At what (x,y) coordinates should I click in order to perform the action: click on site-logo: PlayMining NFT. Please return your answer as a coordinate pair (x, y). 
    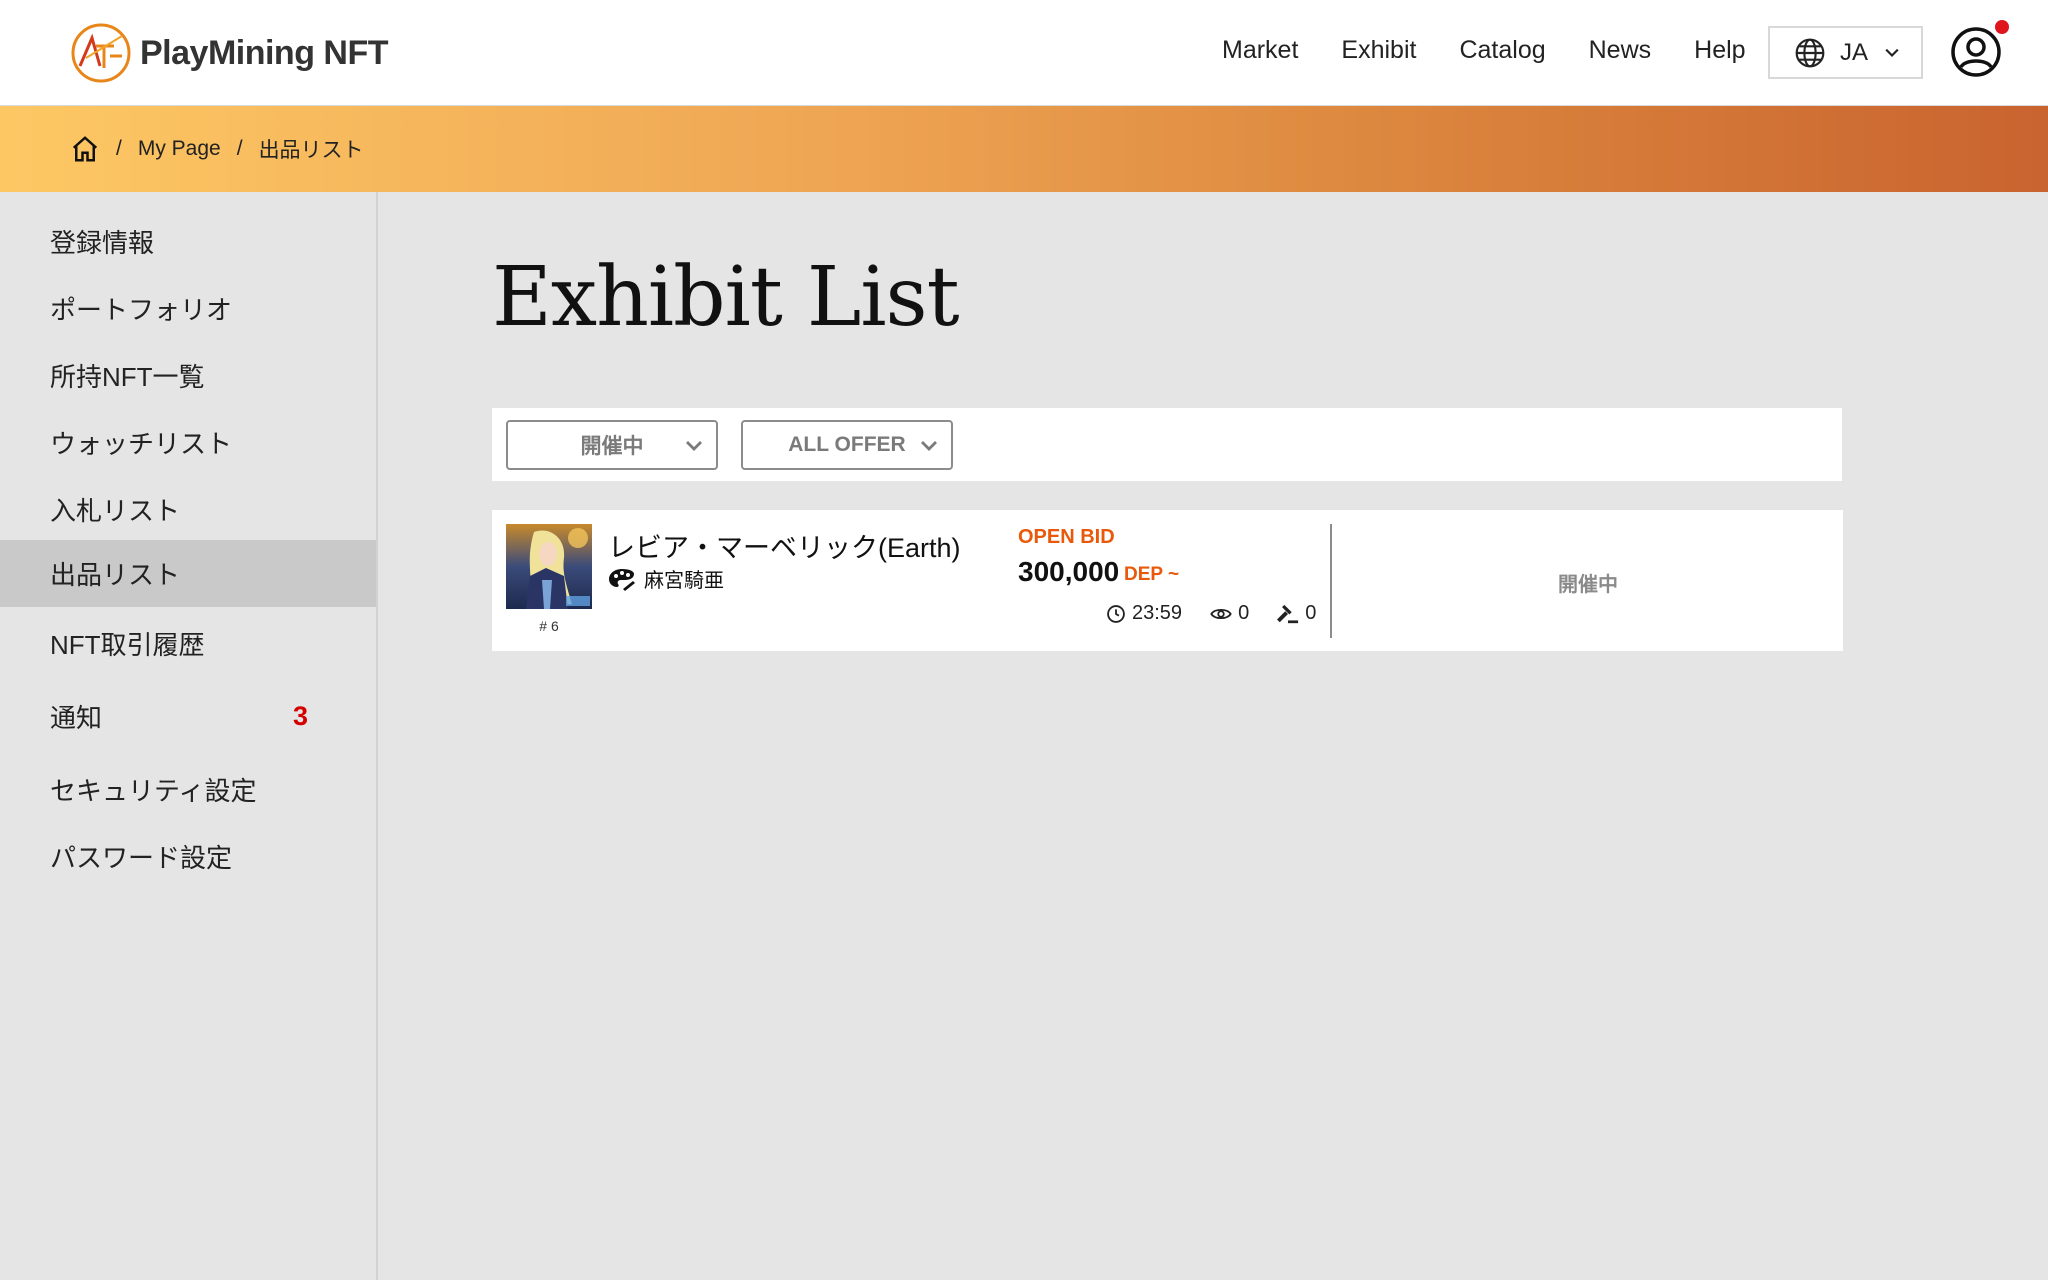
    Looking at the image, I should click on (229, 53).